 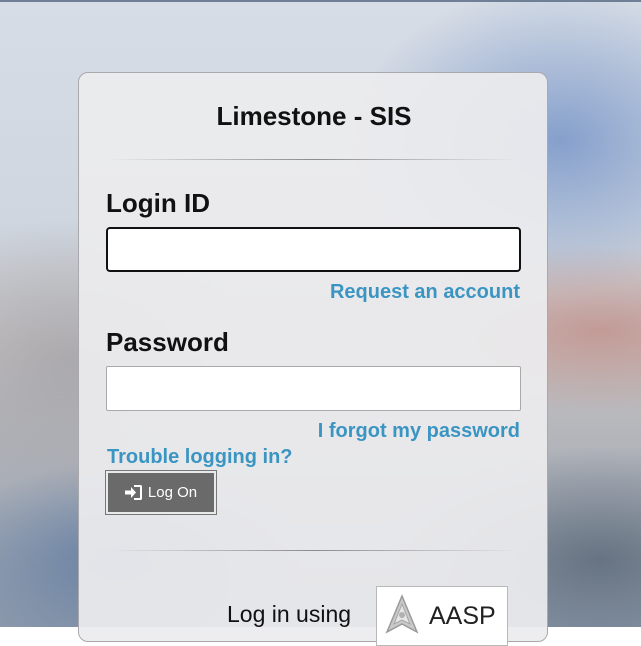 I want to click on sign-in-icon, so click(x=133, y=492).